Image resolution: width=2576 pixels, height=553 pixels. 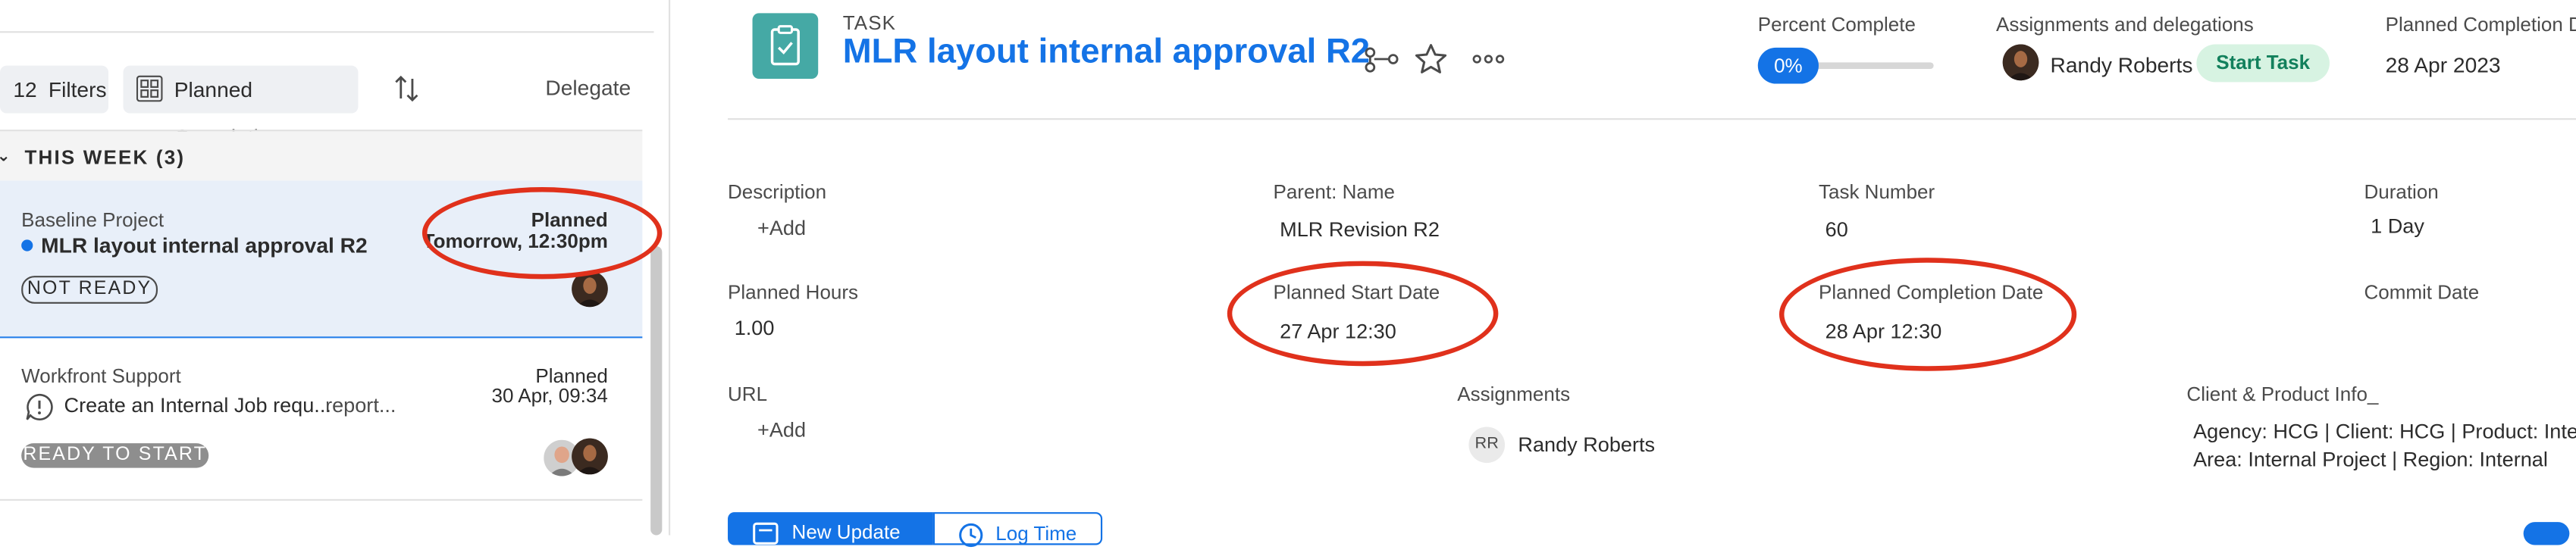 I want to click on sort-planned-completion-button: Planned Completion, so click(x=241, y=107).